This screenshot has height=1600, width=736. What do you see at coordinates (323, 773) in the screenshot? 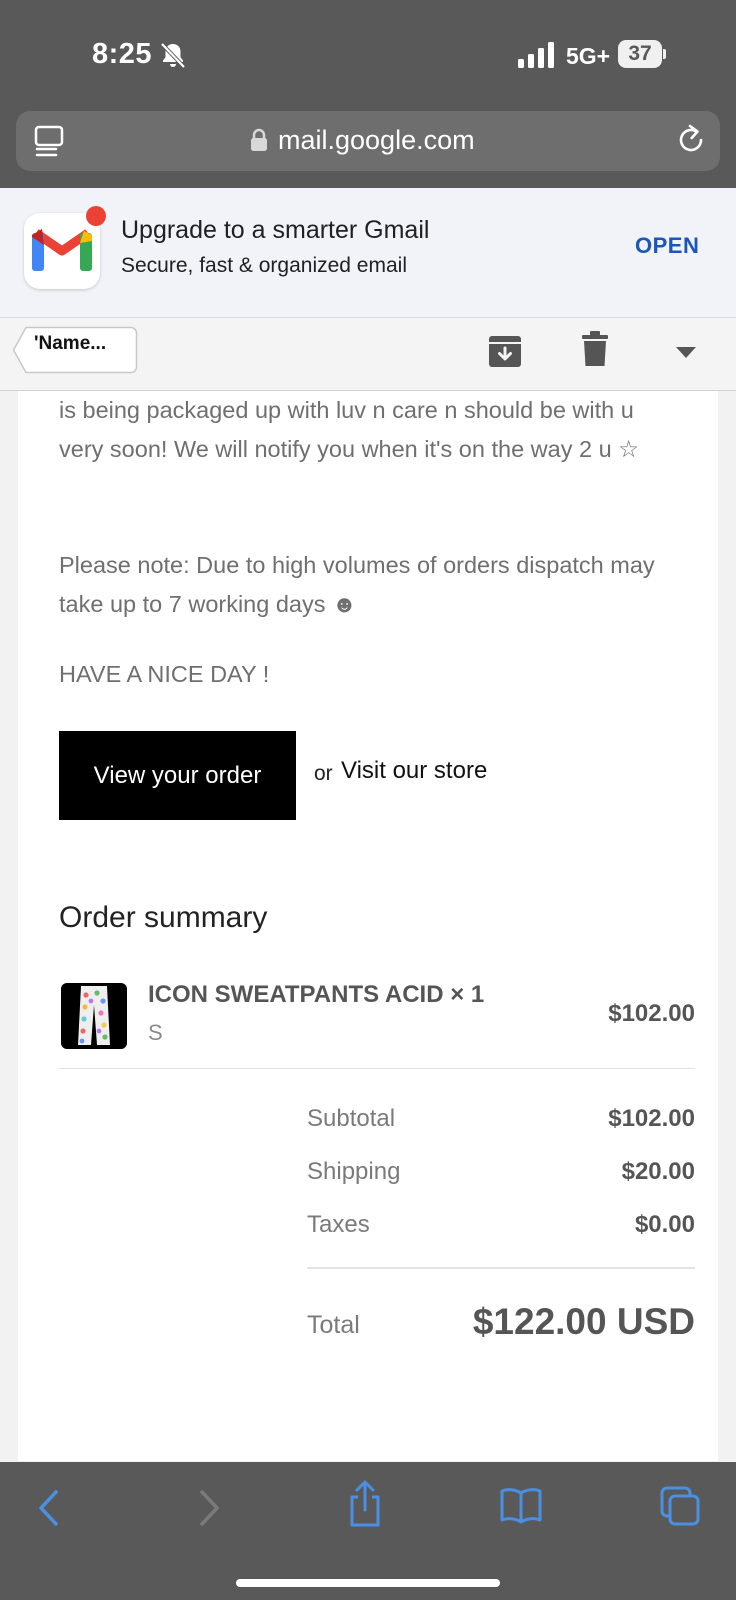
I see `or-text: or` at bounding box center [323, 773].